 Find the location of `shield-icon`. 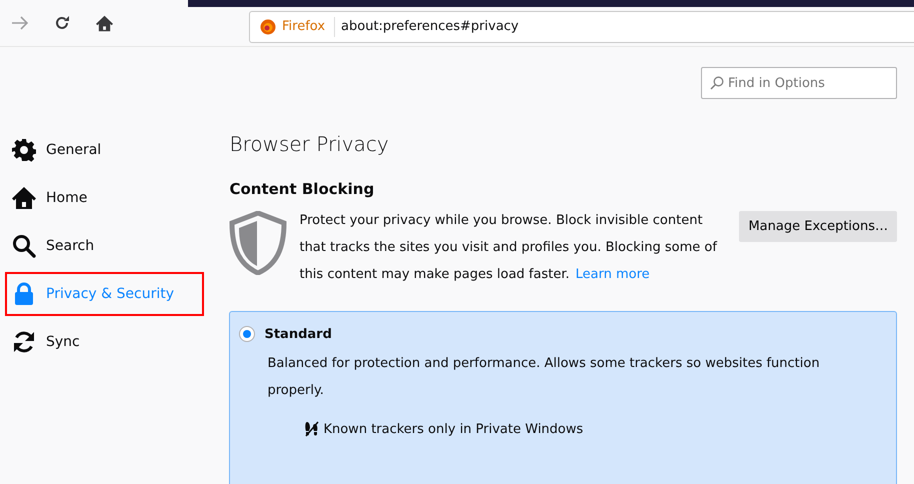

shield-icon is located at coordinates (258, 243).